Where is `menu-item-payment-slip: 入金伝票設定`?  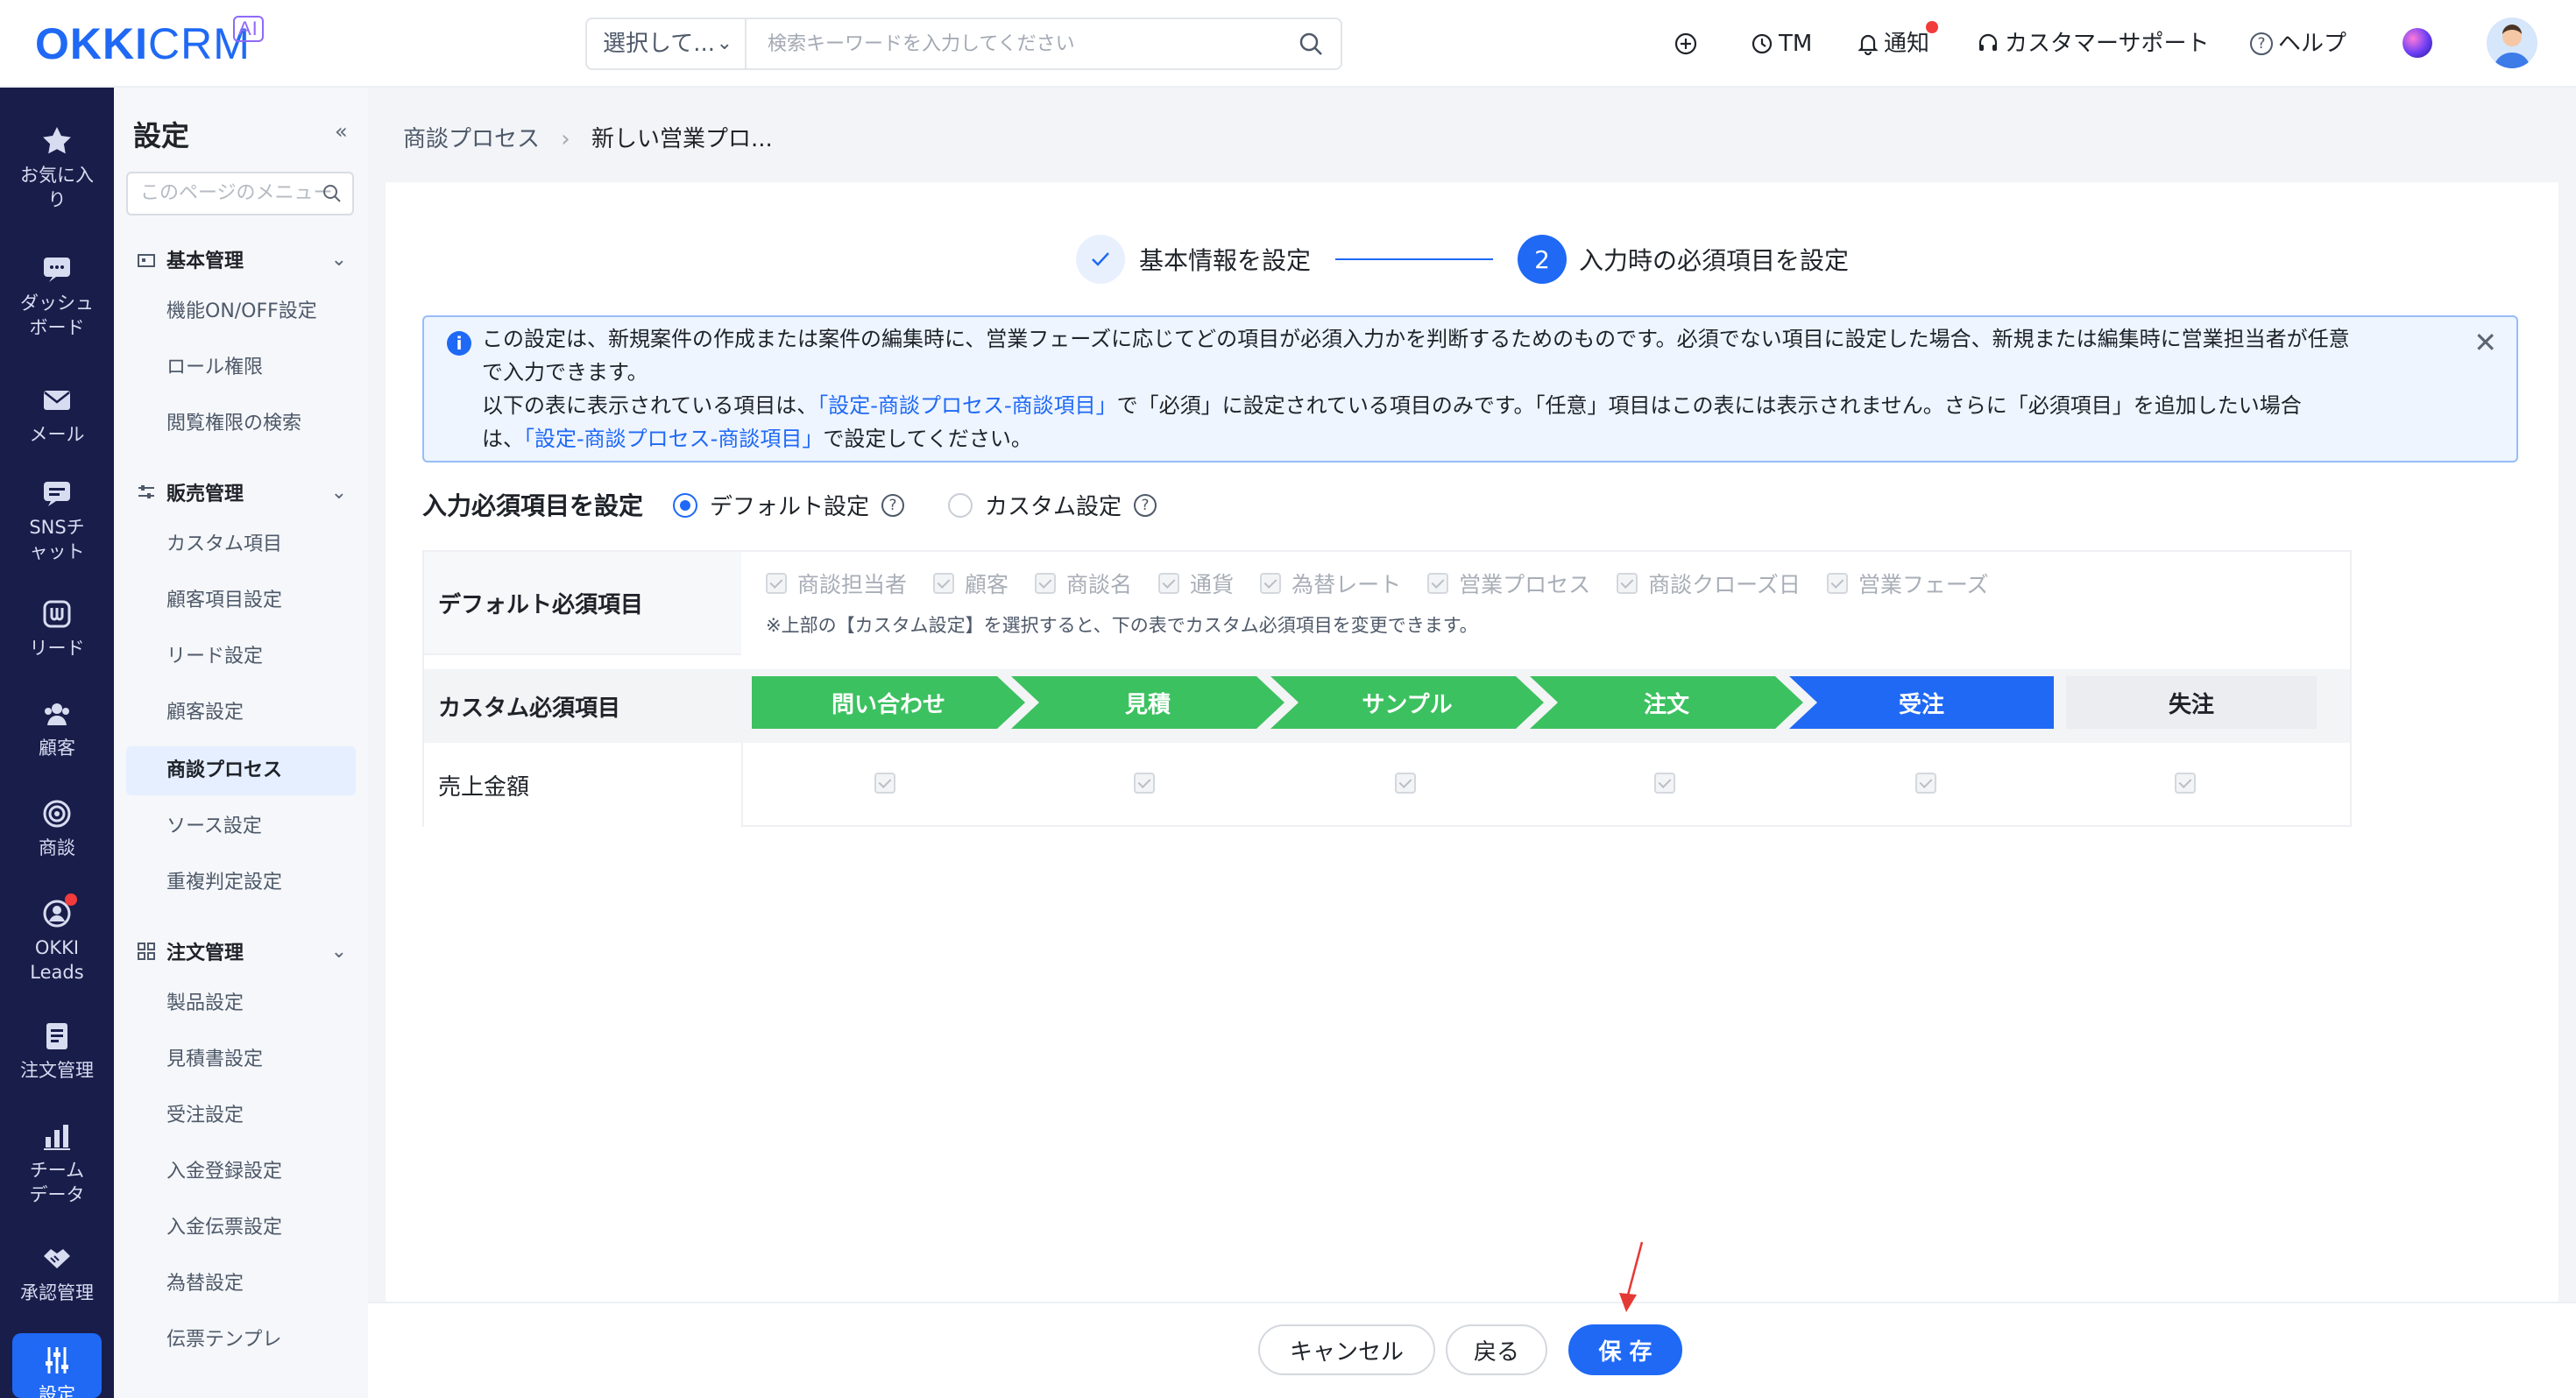 menu-item-payment-slip: 入金伝票設定 is located at coordinates (224, 1228).